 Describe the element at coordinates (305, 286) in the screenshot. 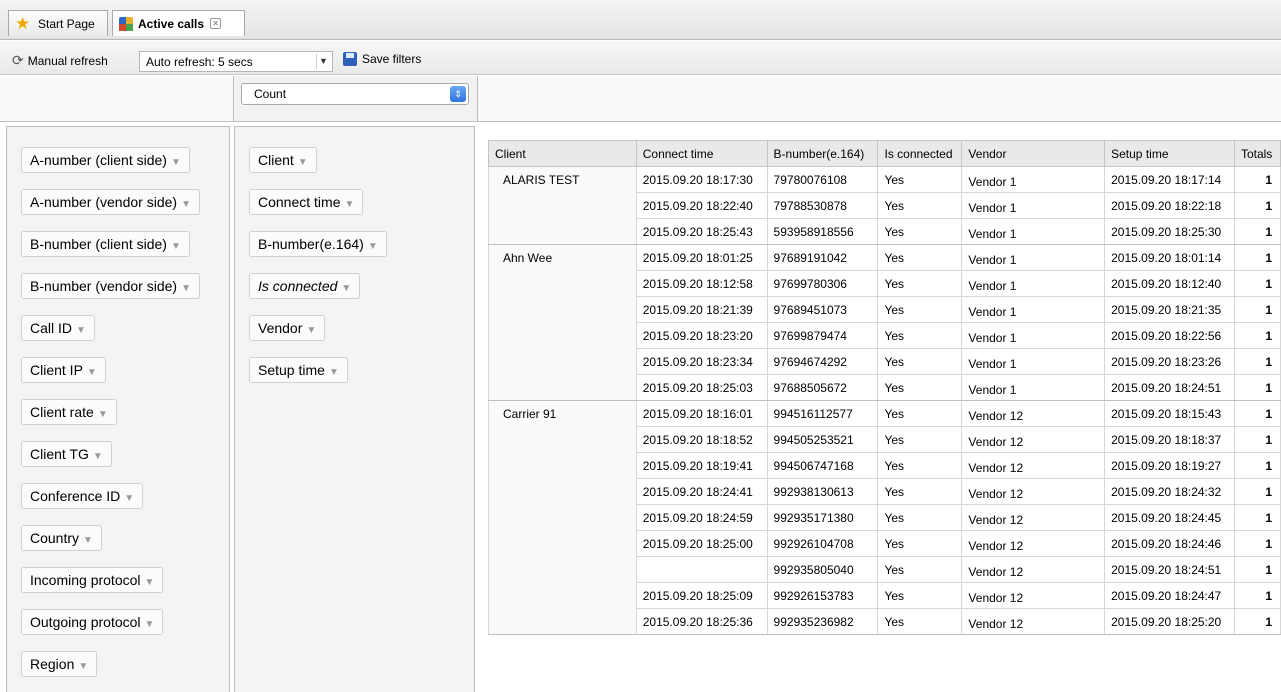

I see `row-field-chip: Is connected ▼` at that location.